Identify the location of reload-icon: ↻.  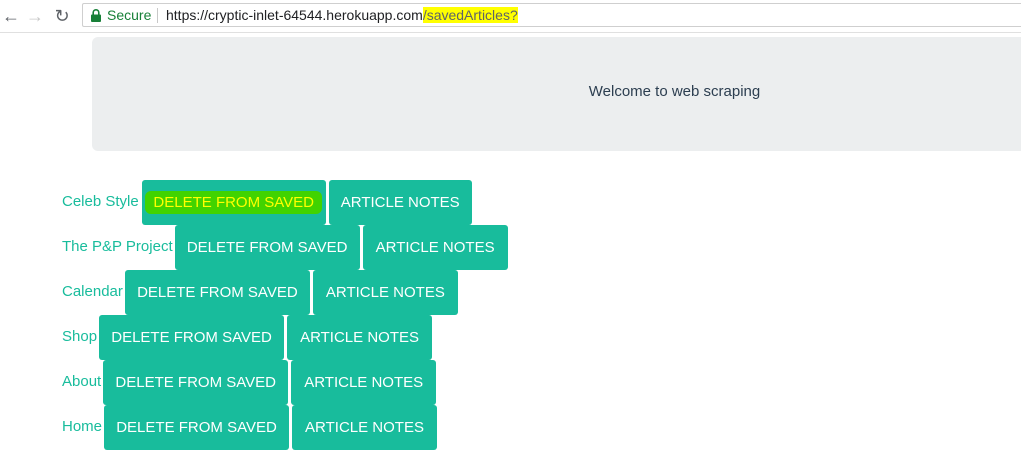
(62, 16).